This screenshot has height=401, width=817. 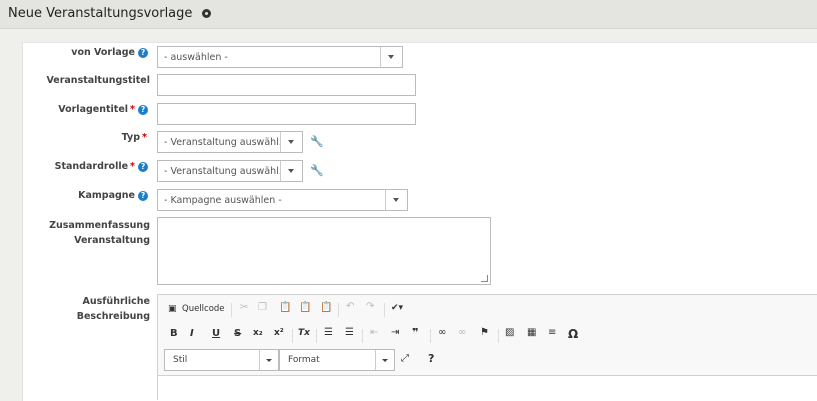 I want to click on editor-content-area, so click(x=487, y=388).